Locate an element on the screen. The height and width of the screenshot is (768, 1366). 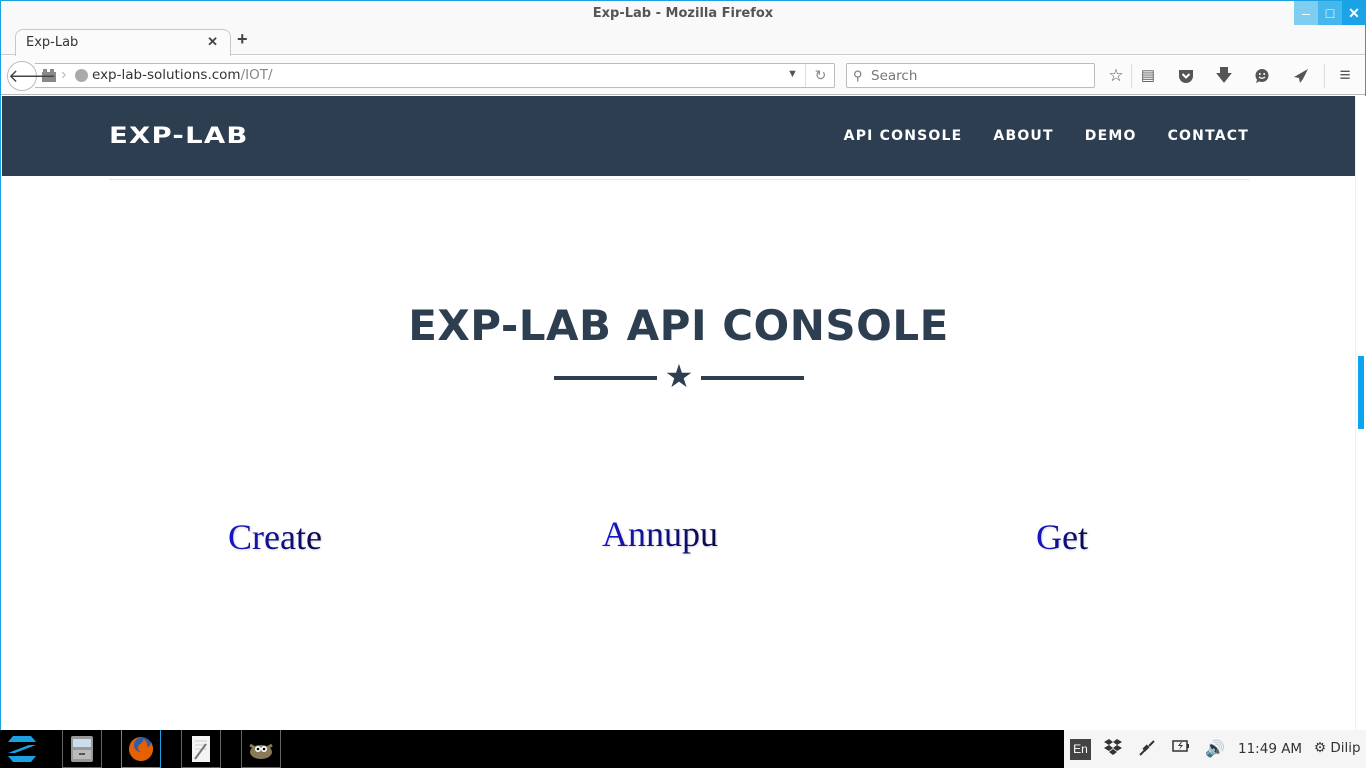
window-title: Exp-Lab - Mozilla Firefox is located at coordinates (683, 13).